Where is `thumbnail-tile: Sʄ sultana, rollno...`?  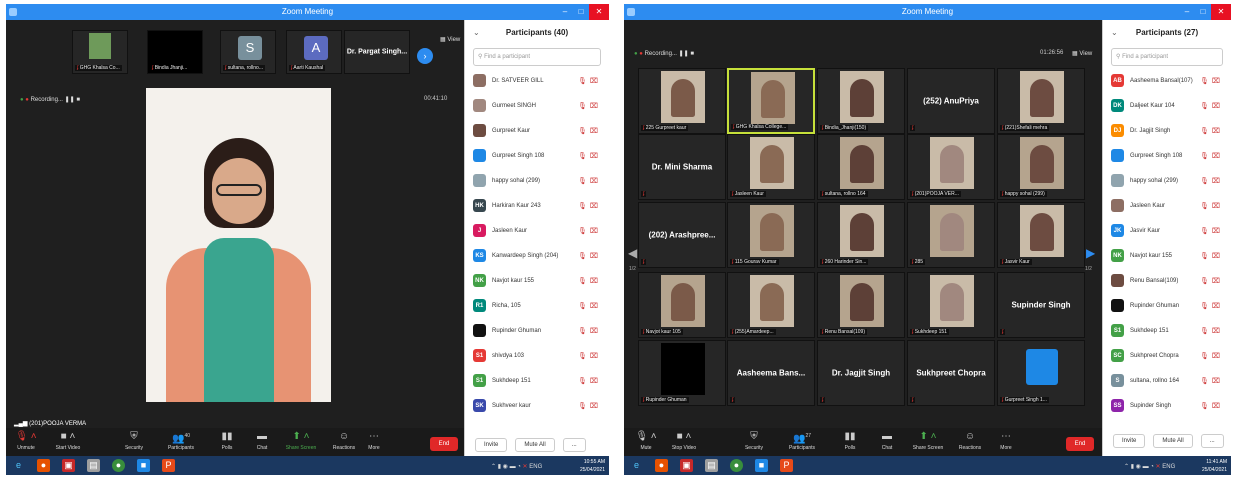 thumbnail-tile: Sʄ sultana, rollno... is located at coordinates (248, 52).